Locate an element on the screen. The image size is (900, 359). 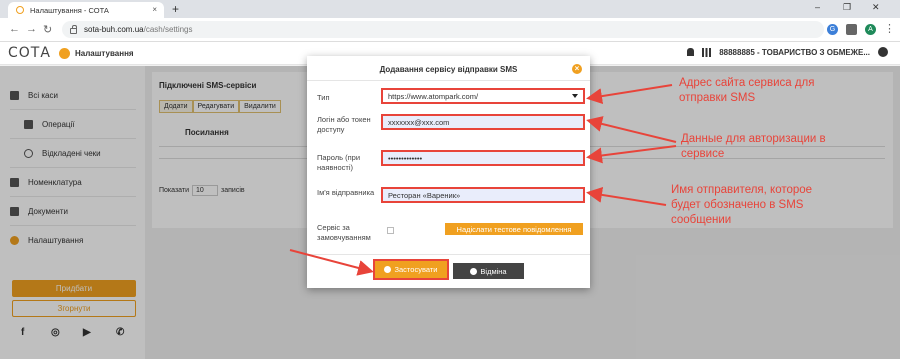
dialog-title: Додавання сервісу відправки SMS is located at coordinates (448, 69).